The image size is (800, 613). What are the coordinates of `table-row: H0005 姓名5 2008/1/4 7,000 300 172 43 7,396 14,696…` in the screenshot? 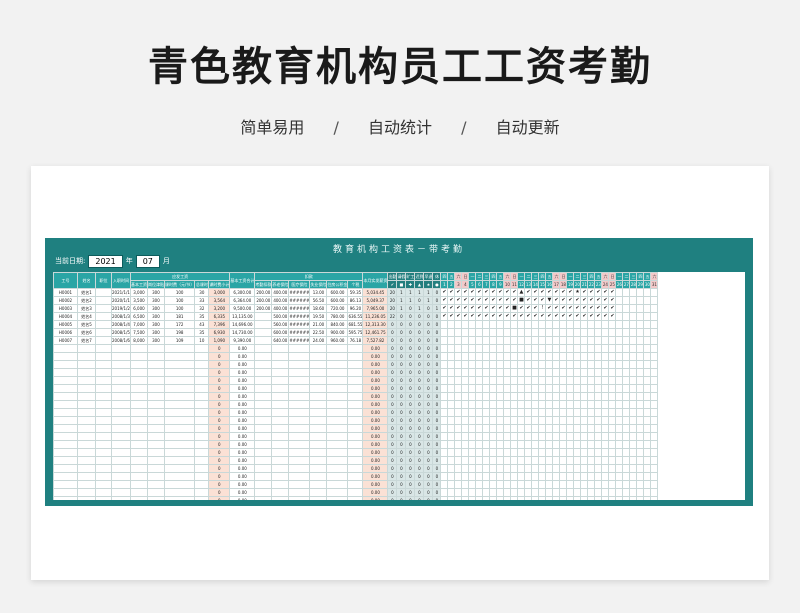 It's located at (356, 324).